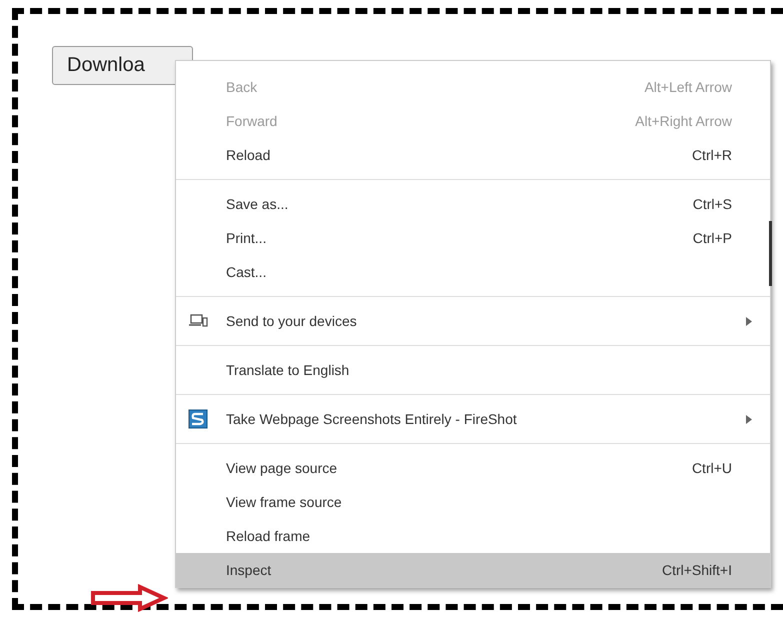  What do you see at coordinates (473, 536) in the screenshot?
I see `menu-item: Reload frame` at bounding box center [473, 536].